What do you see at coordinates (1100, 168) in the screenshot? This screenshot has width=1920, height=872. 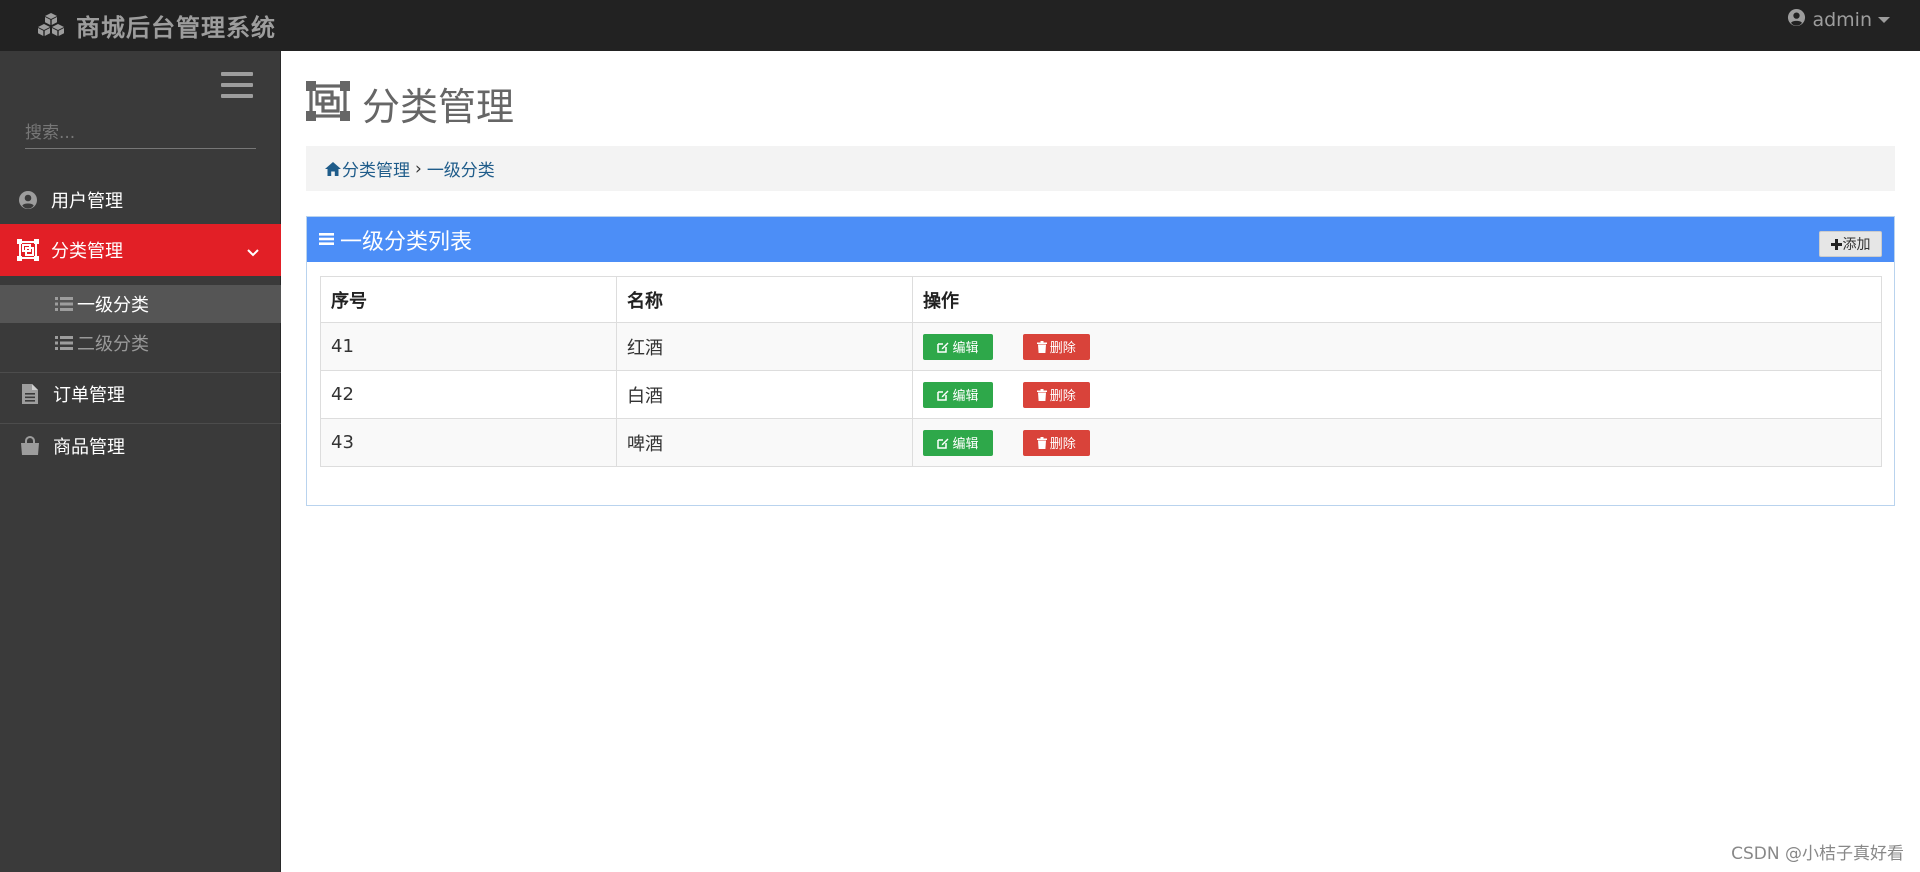 I see `breadcrumb: 分类管理 › 一级分类` at bounding box center [1100, 168].